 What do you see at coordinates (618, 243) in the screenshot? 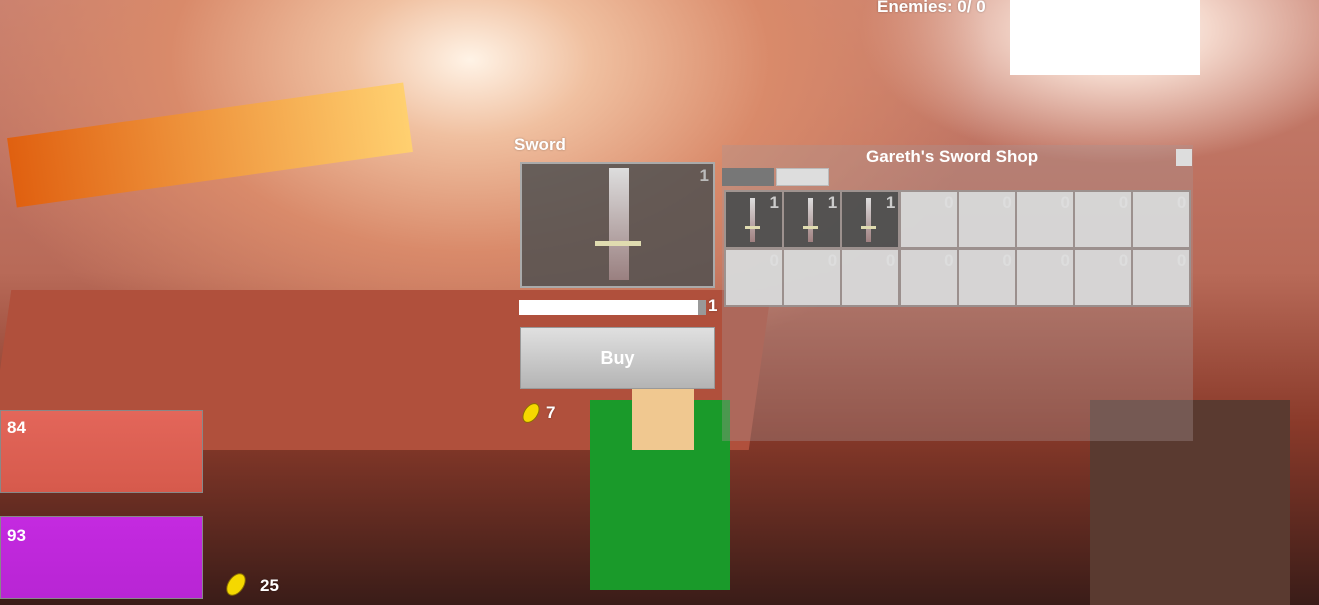
I see `sword-guard` at bounding box center [618, 243].